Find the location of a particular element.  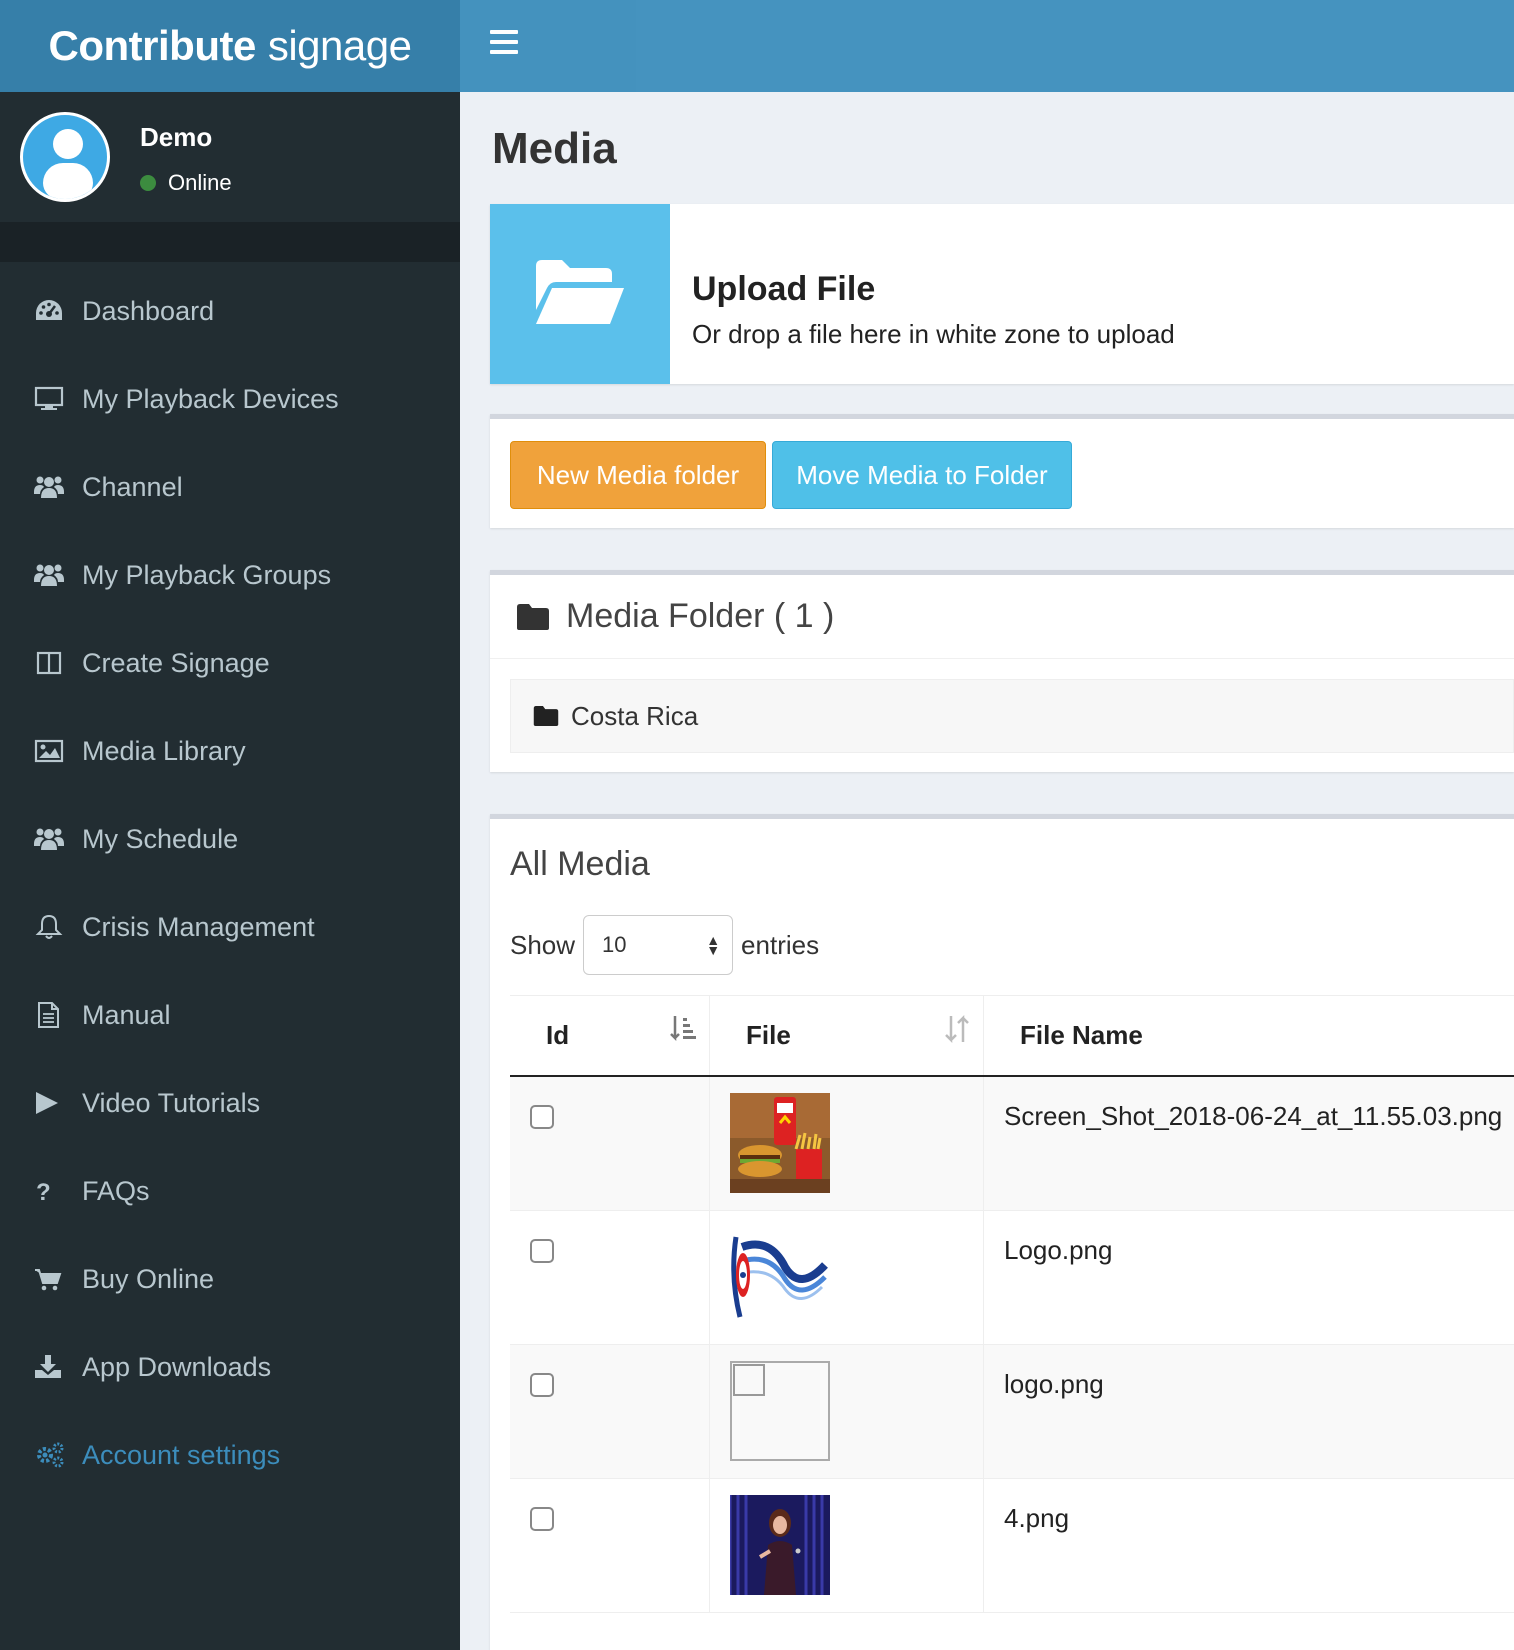

table-row: 4.png is located at coordinates (1012, 1546).